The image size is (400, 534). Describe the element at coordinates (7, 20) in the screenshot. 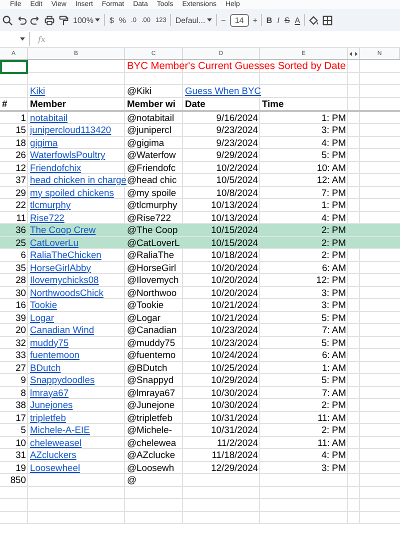

I see `search-icon` at that location.